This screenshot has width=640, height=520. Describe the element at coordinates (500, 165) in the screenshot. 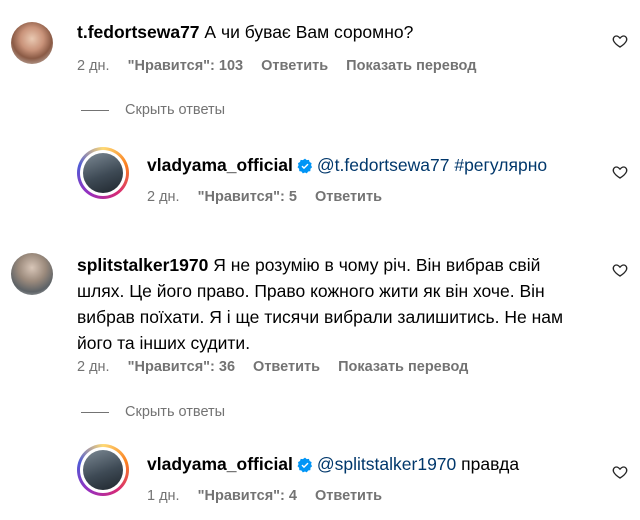

I see `reply-text: #регулярно` at that location.